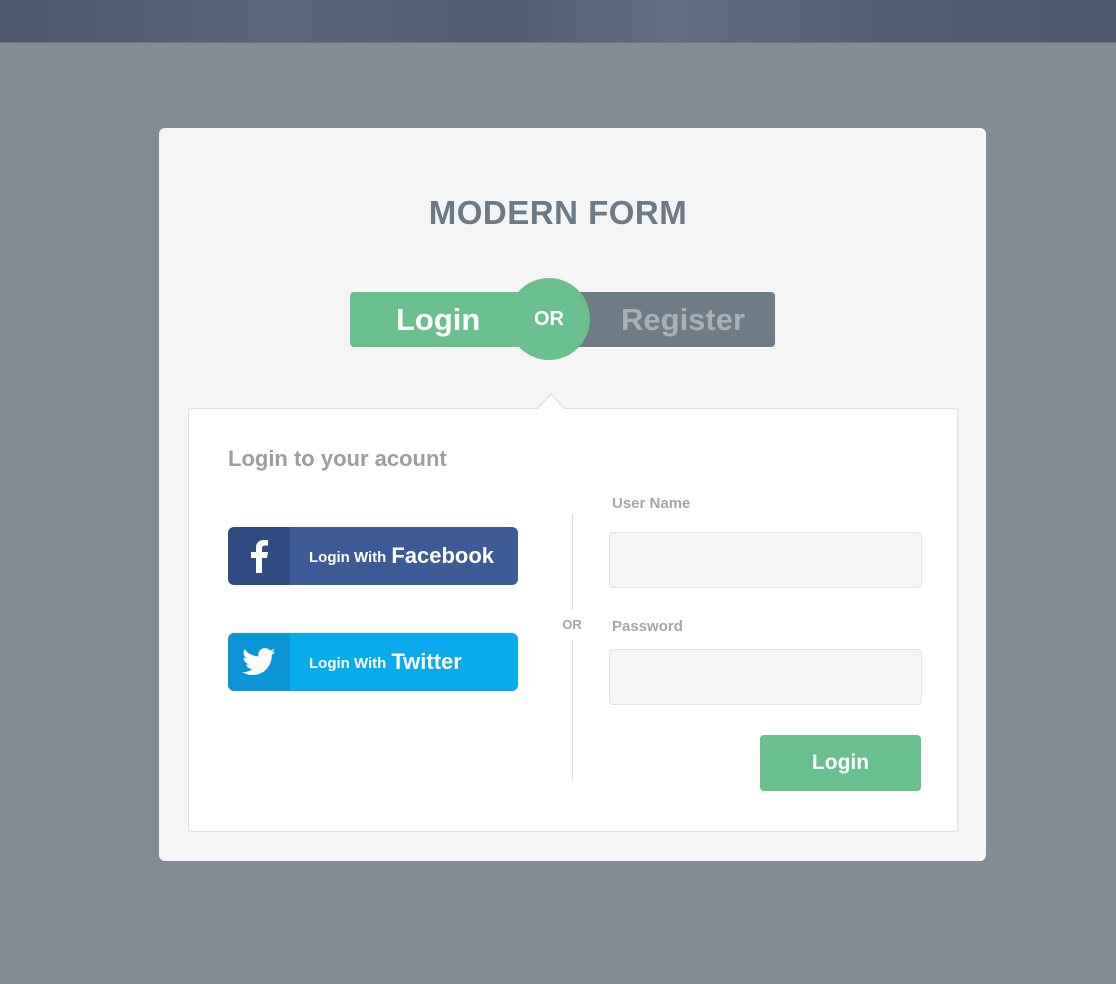 This screenshot has width=1116, height=984. What do you see at coordinates (438, 319) in the screenshot?
I see `tab-login-label: Login` at bounding box center [438, 319].